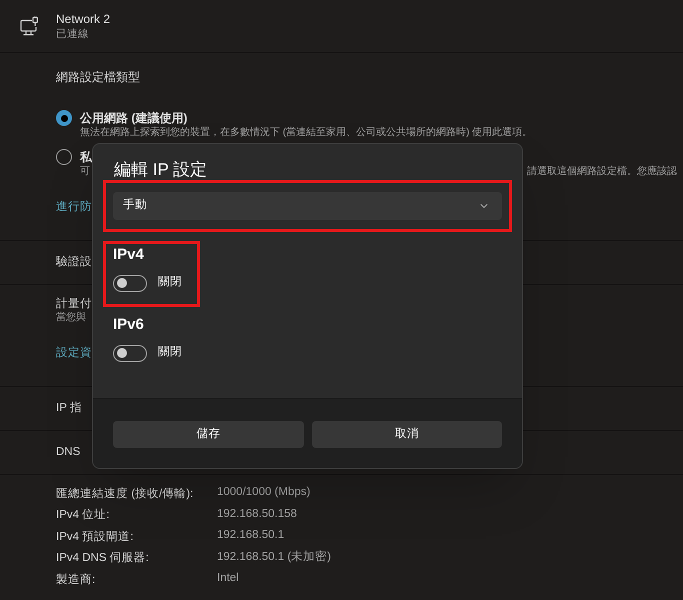 The image size is (683, 600). Describe the element at coordinates (74, 207) in the screenshot. I see `settings-link: 進行防` at that location.